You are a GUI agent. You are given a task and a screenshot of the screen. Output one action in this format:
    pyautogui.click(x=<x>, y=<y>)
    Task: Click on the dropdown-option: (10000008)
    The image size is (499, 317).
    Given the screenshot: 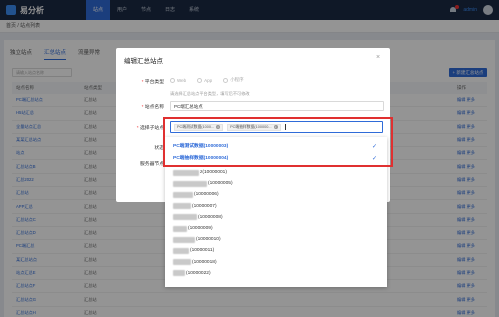 What is the action you would take?
    pyautogui.click(x=198, y=217)
    